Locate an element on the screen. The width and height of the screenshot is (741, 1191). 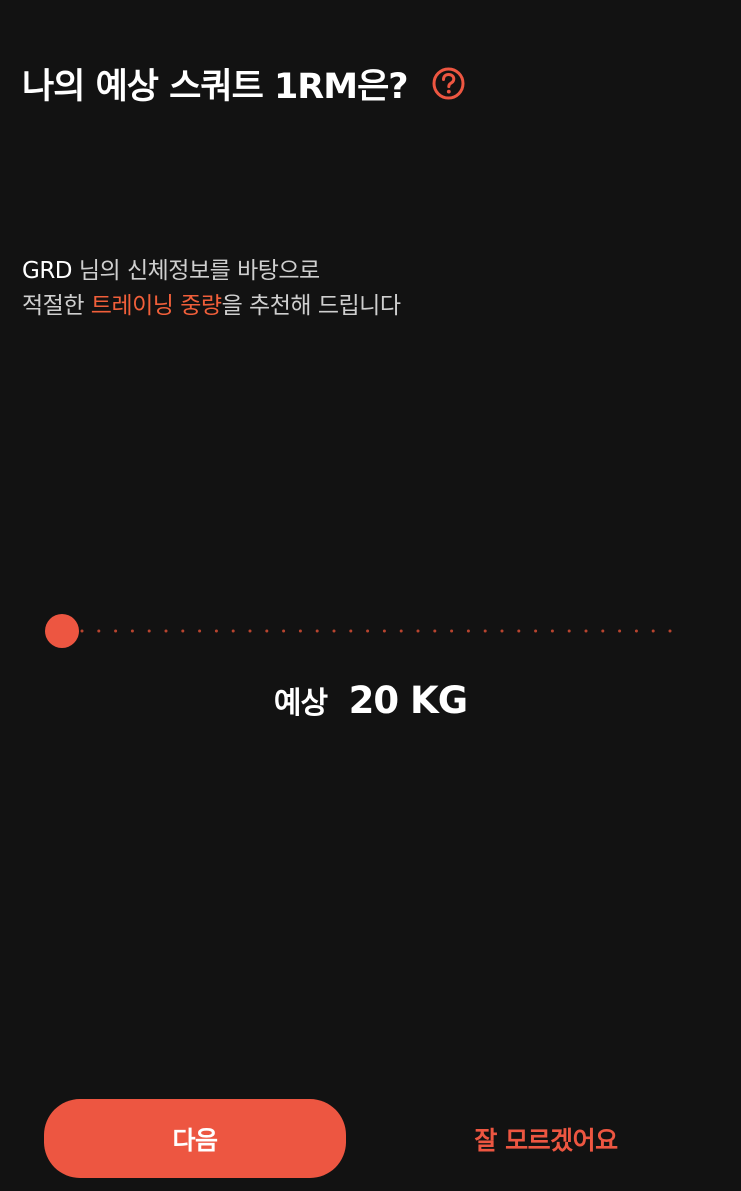
estimate-value: 20 KG is located at coordinates (408, 700).